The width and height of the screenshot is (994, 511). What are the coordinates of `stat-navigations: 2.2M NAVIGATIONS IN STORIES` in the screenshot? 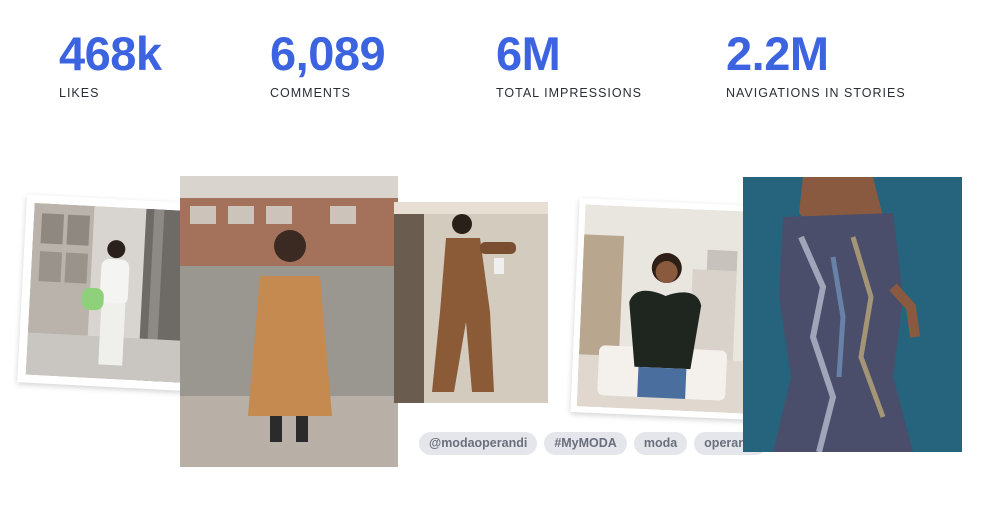 It's located at (816, 64).